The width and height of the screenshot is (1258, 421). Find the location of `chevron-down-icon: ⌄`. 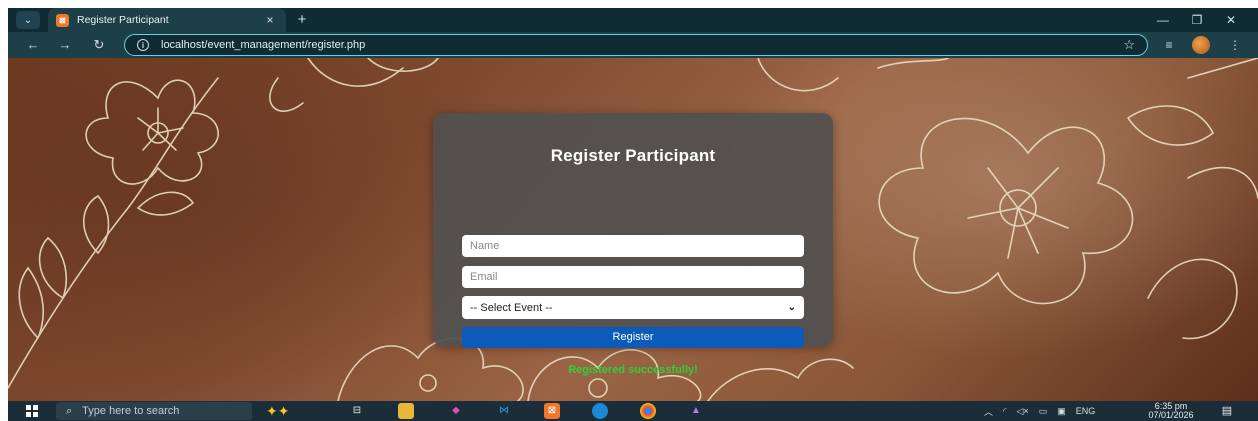

chevron-down-icon: ⌄ is located at coordinates (791, 307).